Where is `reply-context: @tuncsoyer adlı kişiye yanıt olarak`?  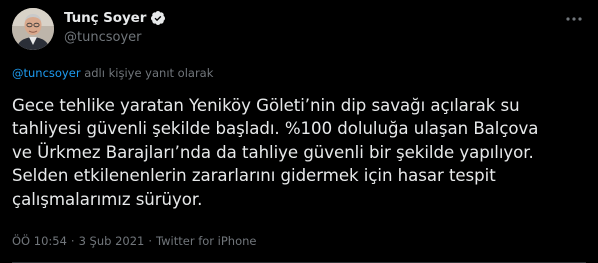
reply-context: @tuncsoyer adlı kişiye yanıt olarak is located at coordinates (112, 73).